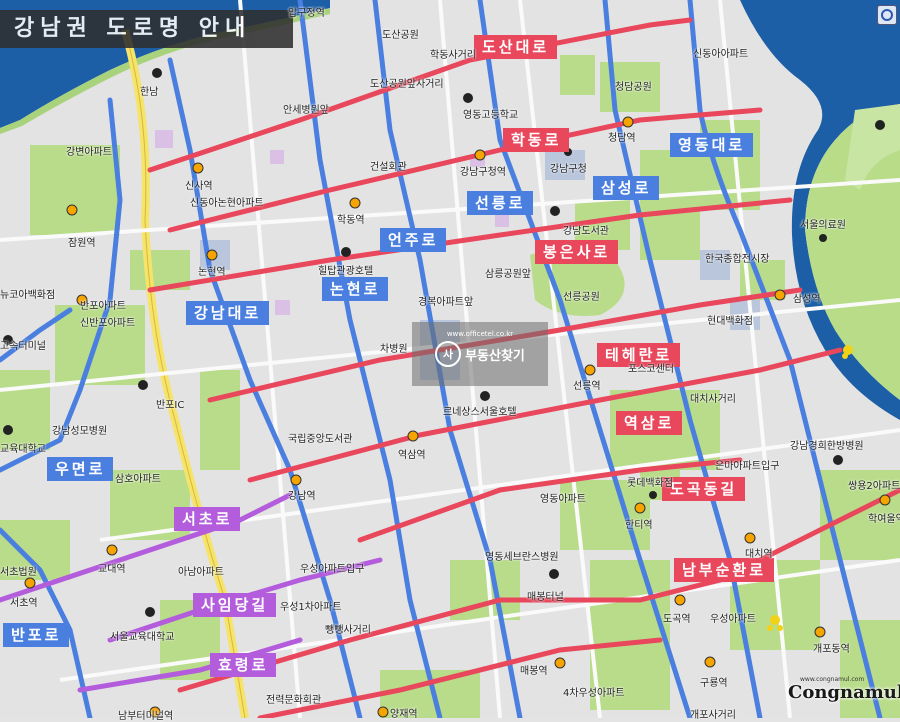 This screenshot has height=722, width=900. Describe the element at coordinates (534, 671) in the screenshot. I see `place-label: 매봉역` at that location.